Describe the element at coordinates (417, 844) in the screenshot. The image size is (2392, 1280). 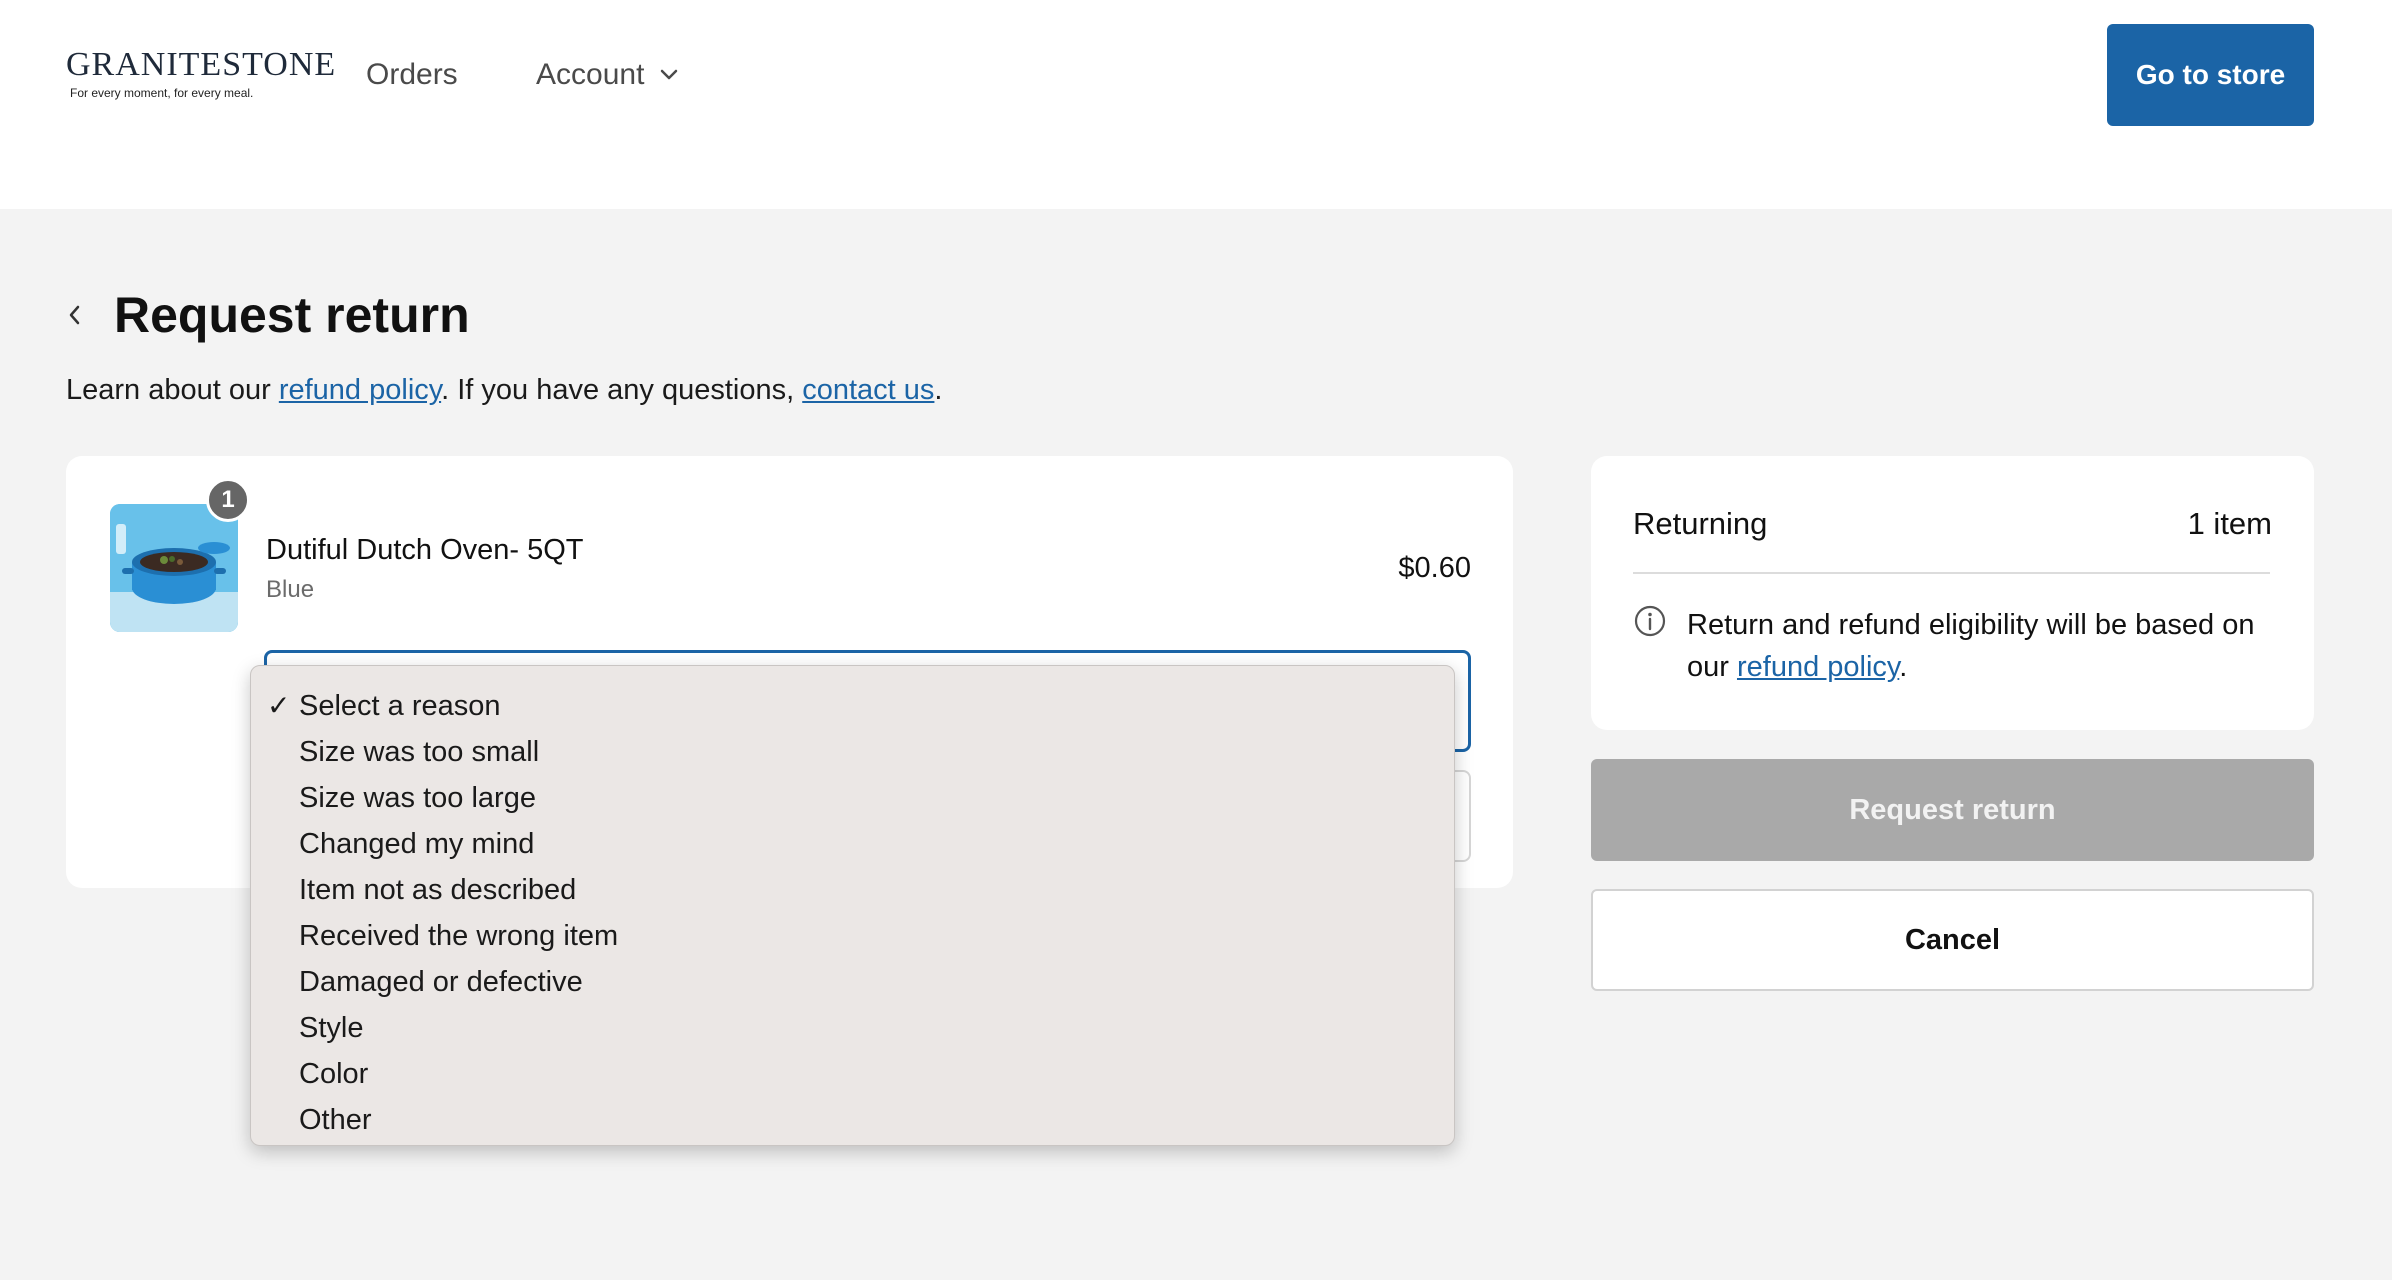
I see `reason-option-label: Changed my mind` at that location.